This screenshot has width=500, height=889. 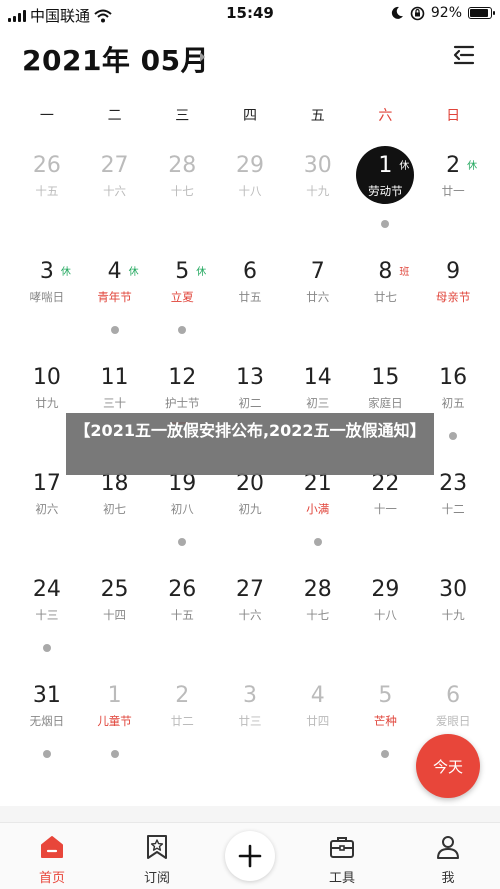 I want to click on day-number: 13, so click(x=249, y=377).